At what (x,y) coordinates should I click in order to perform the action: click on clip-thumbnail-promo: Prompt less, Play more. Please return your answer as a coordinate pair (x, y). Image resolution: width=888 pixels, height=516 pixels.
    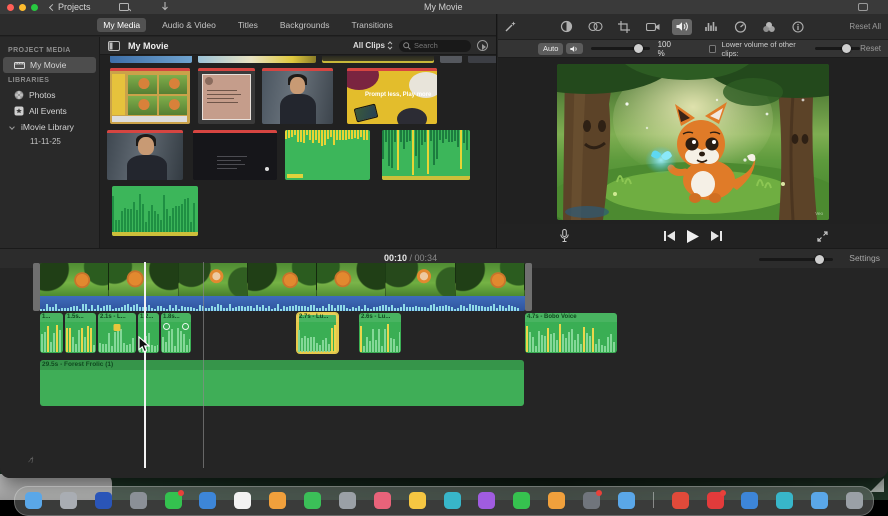
    Looking at the image, I should click on (392, 96).